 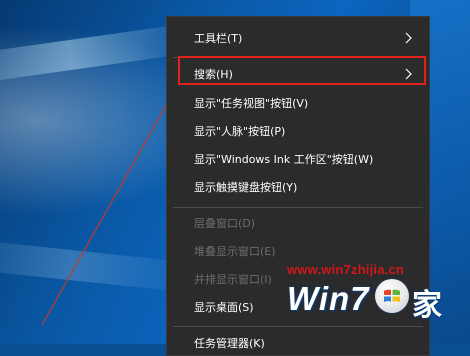 What do you see at coordinates (298, 38) in the screenshot?
I see `menu-item-toolbars: 工具栏(T)` at bounding box center [298, 38].